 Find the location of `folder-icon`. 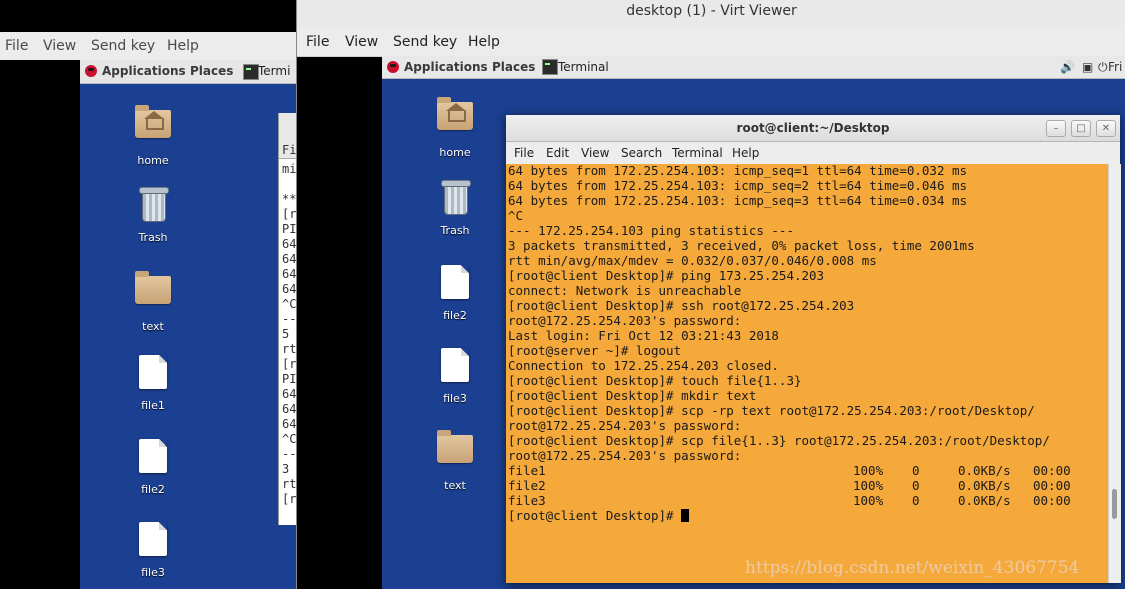

folder-icon is located at coordinates (153, 287).